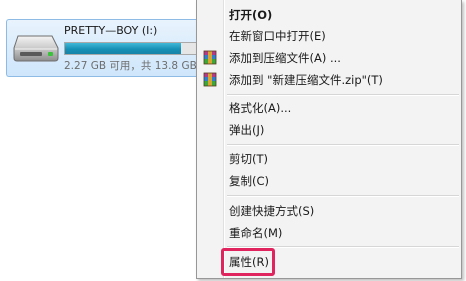 The image size is (466, 281). Describe the element at coordinates (224, 139) in the screenshot. I see `menu-icon-gutter` at that location.